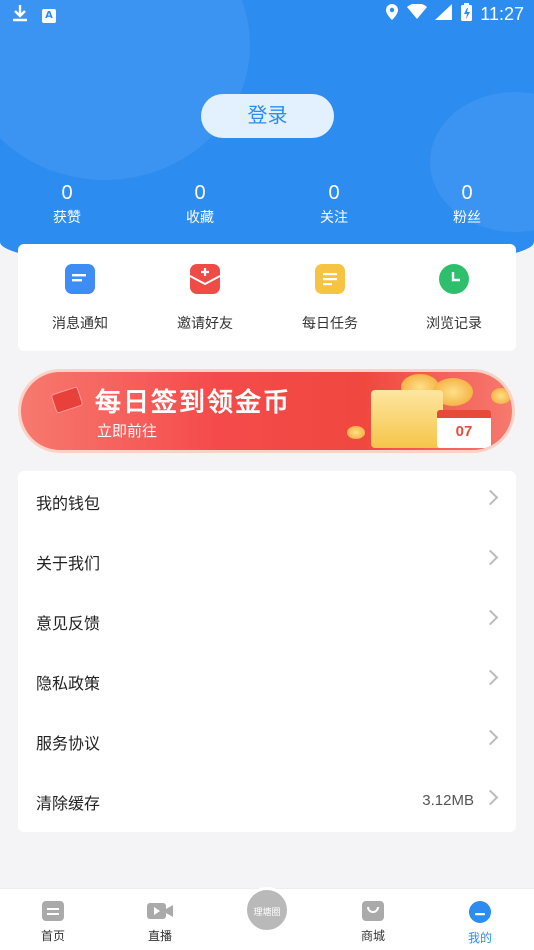 The image size is (534, 950). What do you see at coordinates (159, 936) in the screenshot?
I see `tab-label: 直播` at bounding box center [159, 936].